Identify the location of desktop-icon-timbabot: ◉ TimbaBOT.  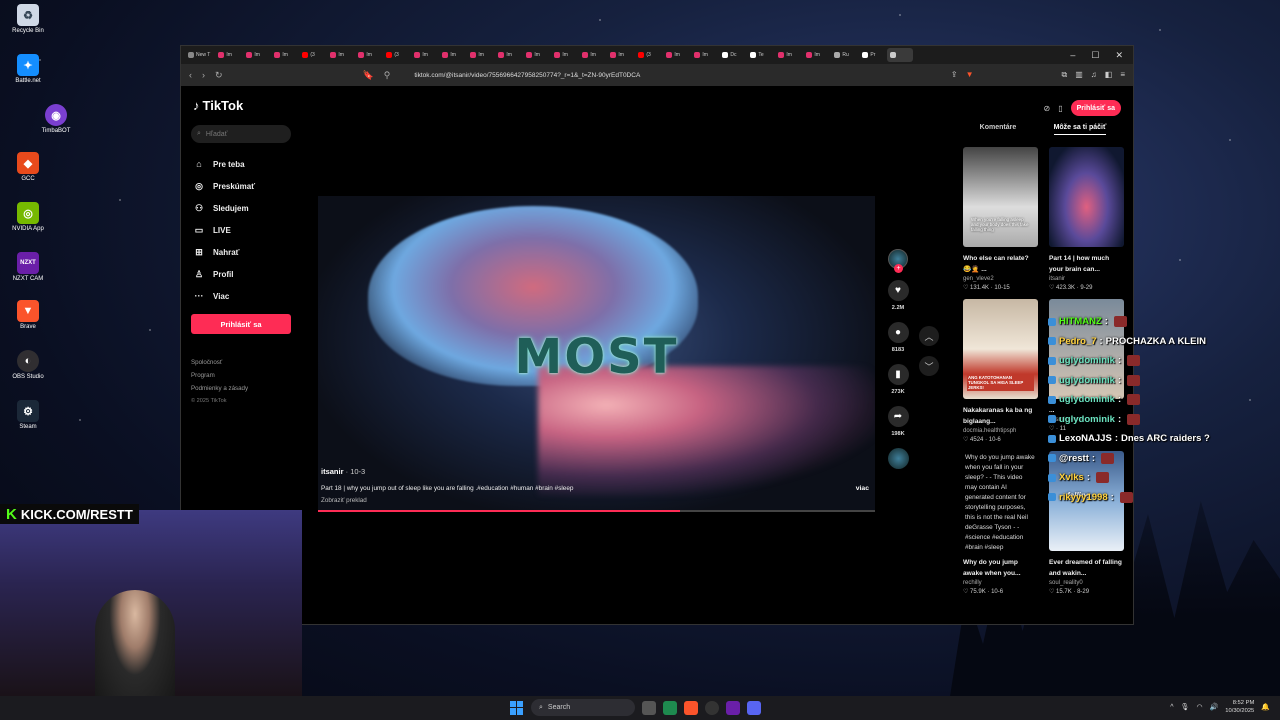
(56, 119).